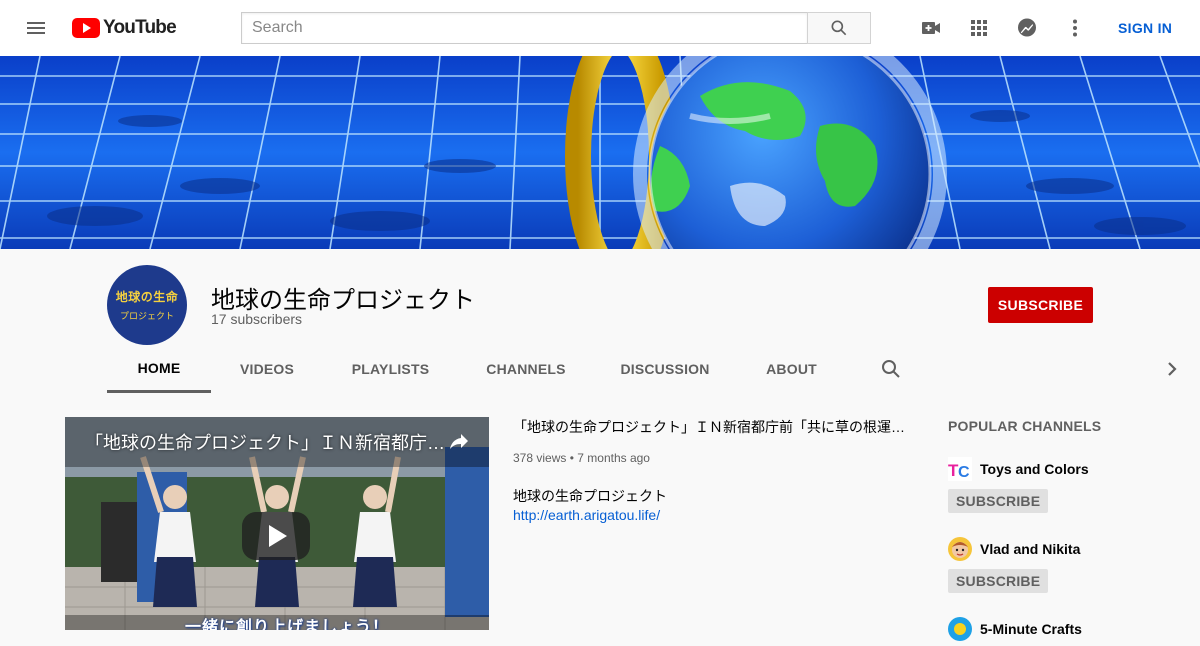 The width and height of the screenshot is (1200, 646). Describe the element at coordinates (979, 28) in the screenshot. I see `apps-icon` at that location.